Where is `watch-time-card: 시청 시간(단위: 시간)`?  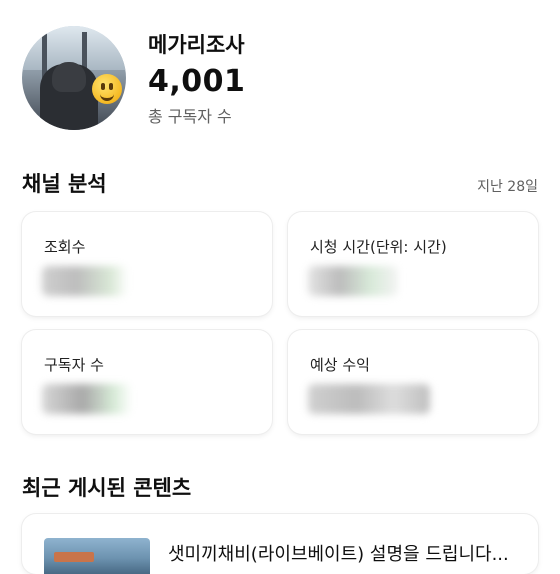 watch-time-card: 시청 시간(단위: 시간) is located at coordinates (413, 264).